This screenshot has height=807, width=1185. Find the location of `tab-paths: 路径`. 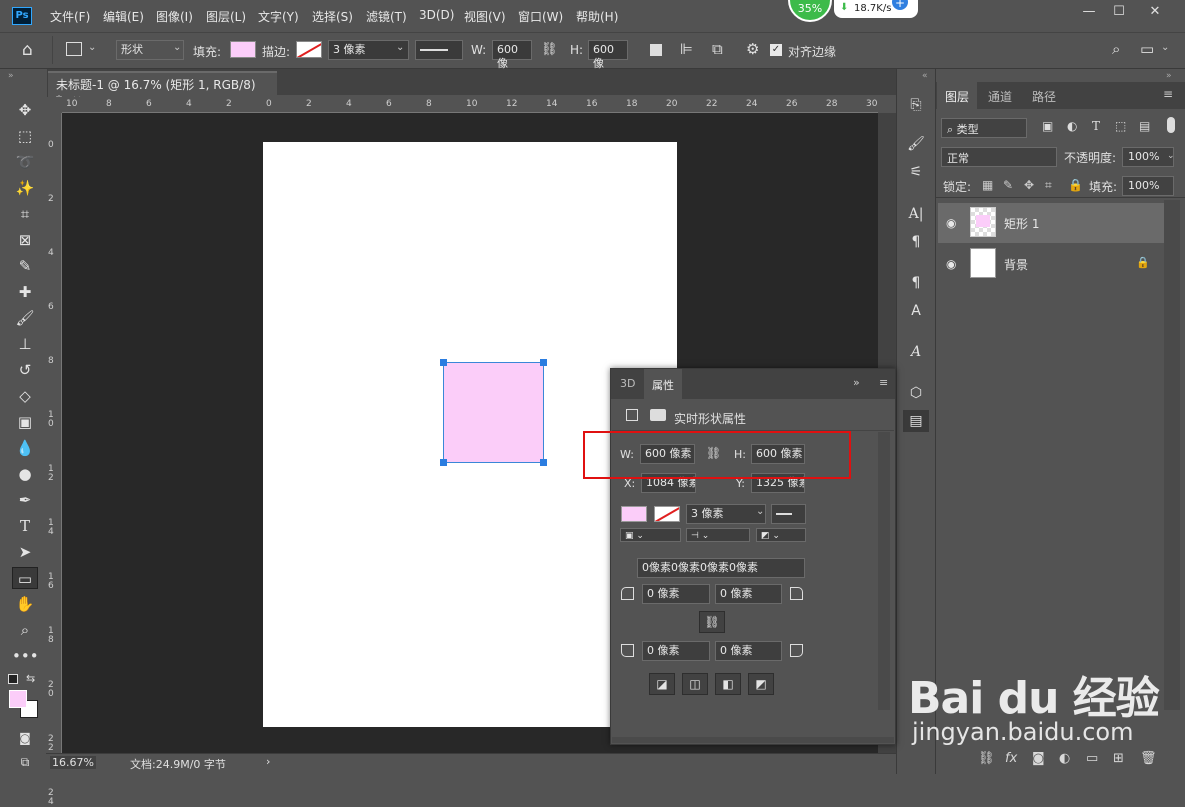

tab-paths: 路径 is located at coordinates (1044, 95).